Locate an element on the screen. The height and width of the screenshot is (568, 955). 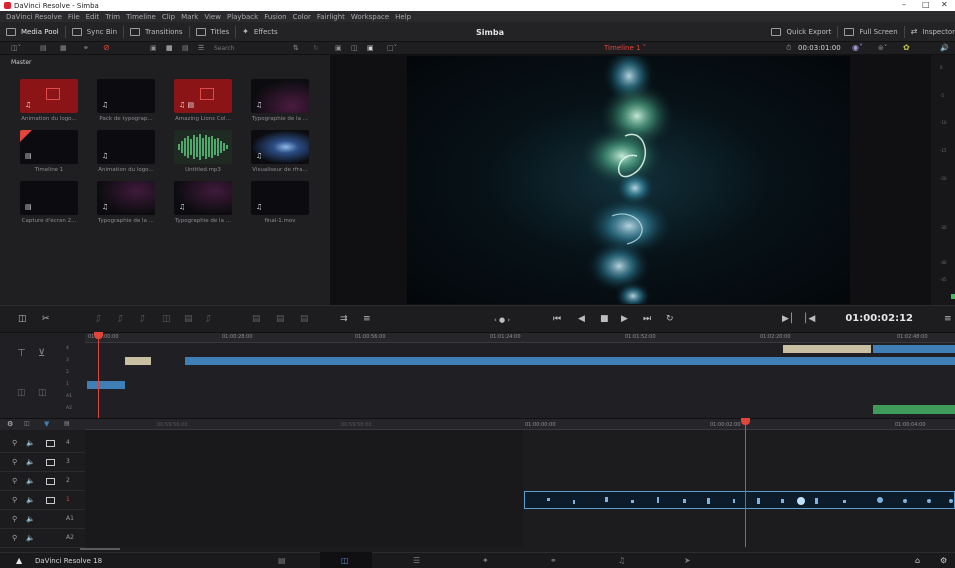
dual-viewer-icon: ◫ is located at coordinates (354, 48).